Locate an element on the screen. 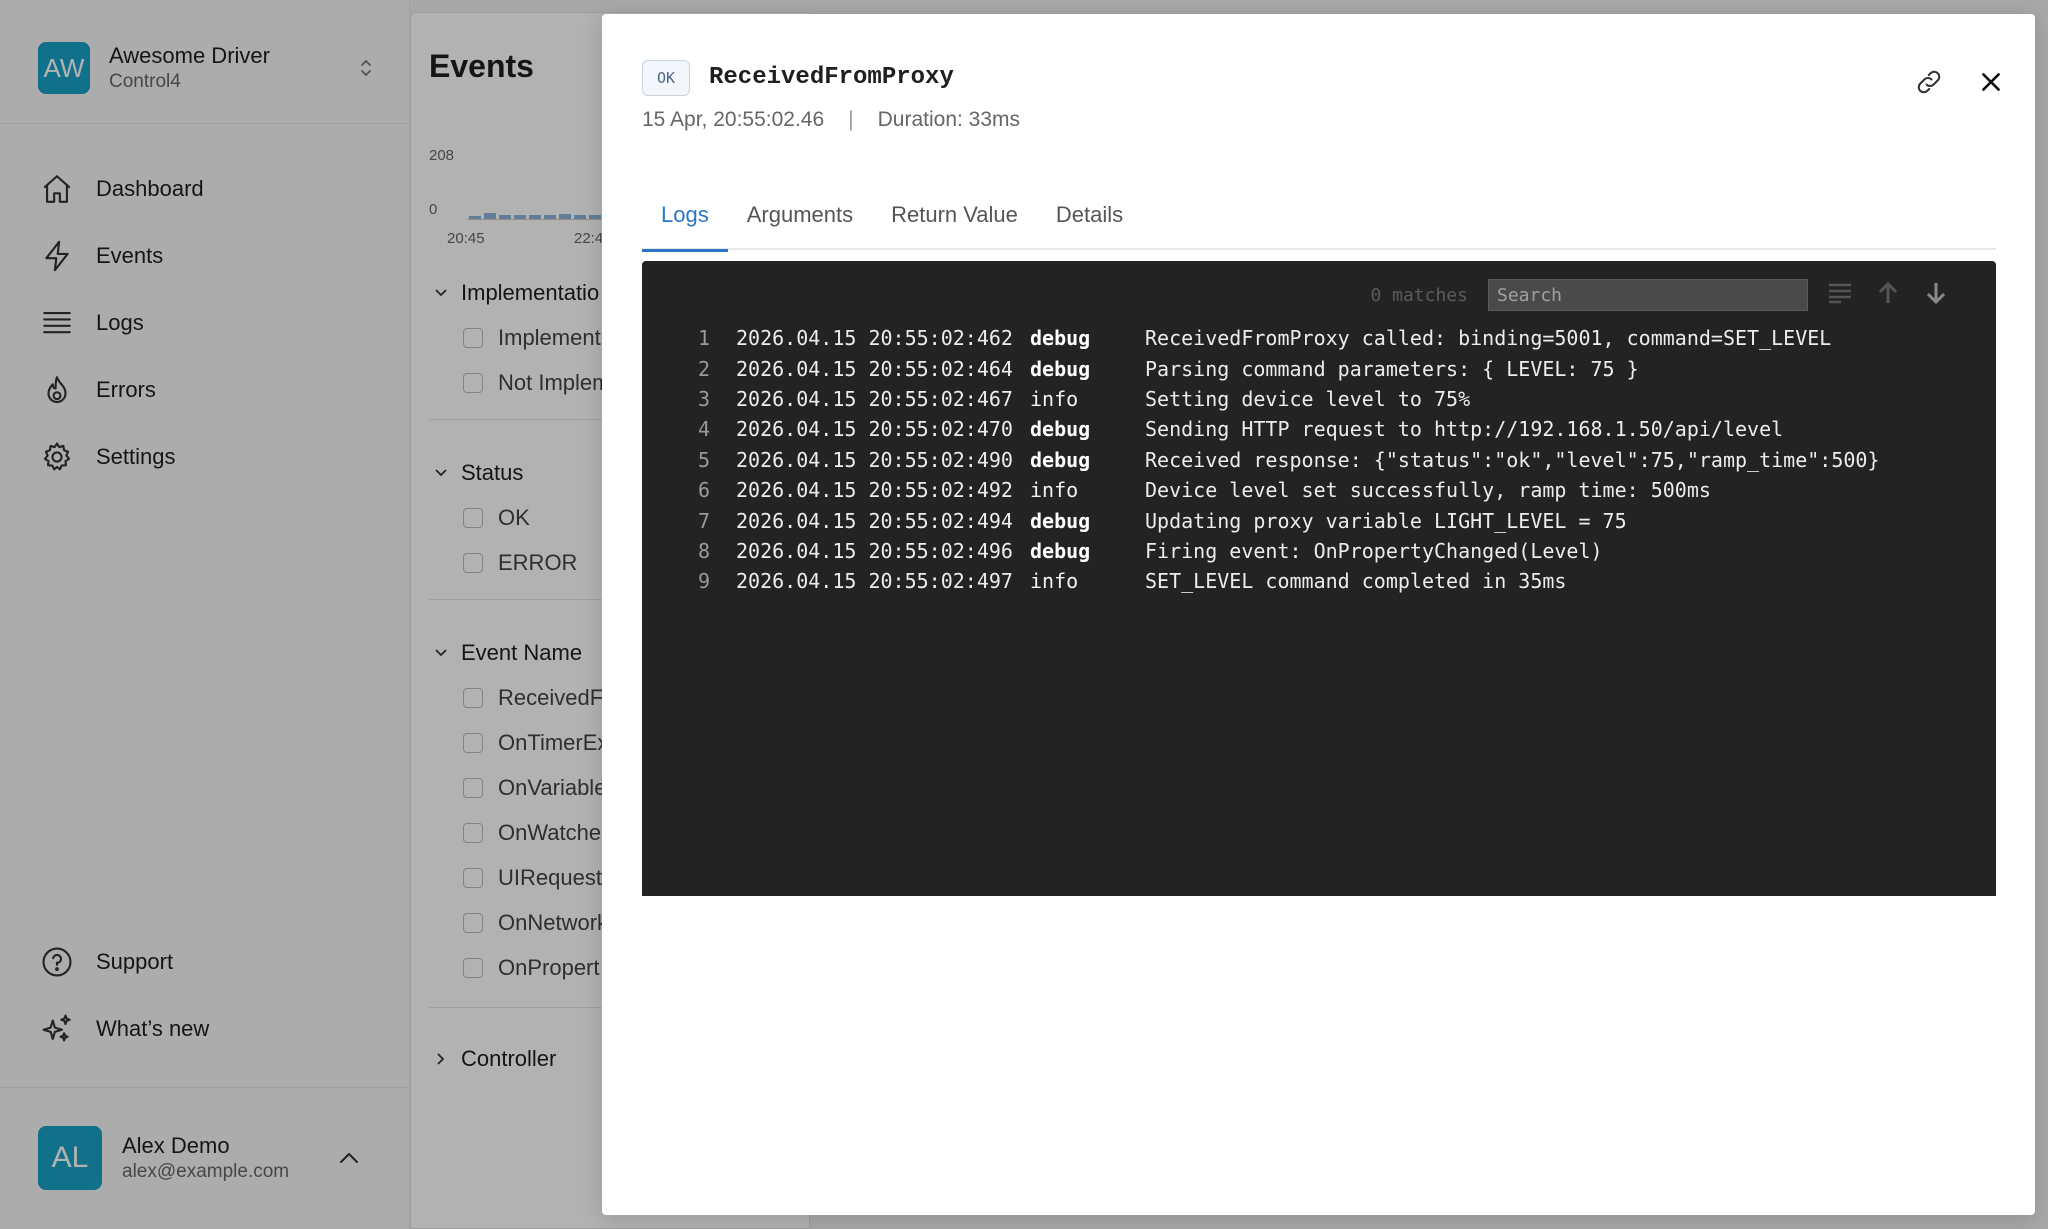 The width and height of the screenshot is (2048, 1229). line-number: 2 is located at coordinates (703, 368).